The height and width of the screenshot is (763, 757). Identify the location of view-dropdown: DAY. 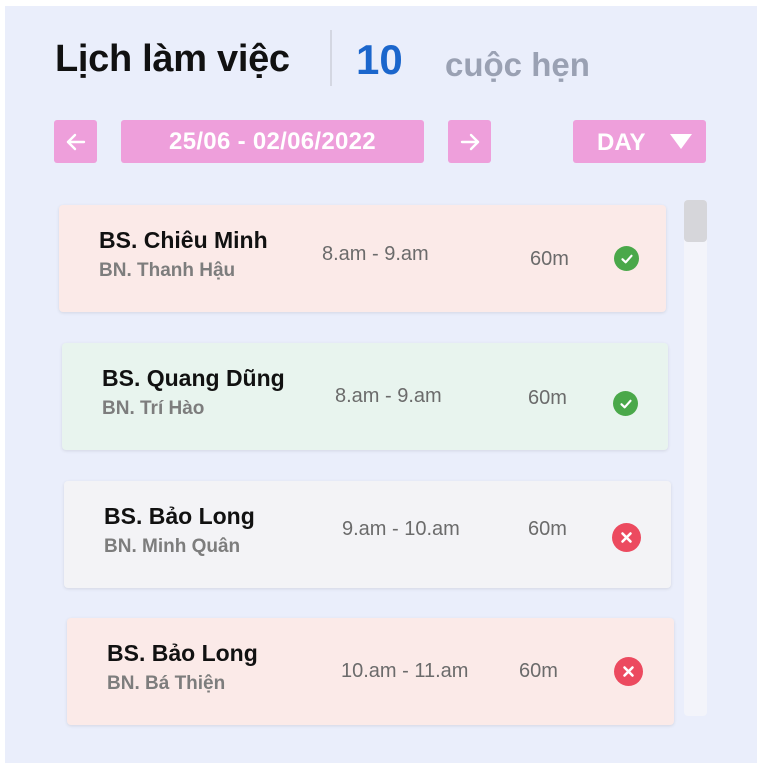
(639, 141).